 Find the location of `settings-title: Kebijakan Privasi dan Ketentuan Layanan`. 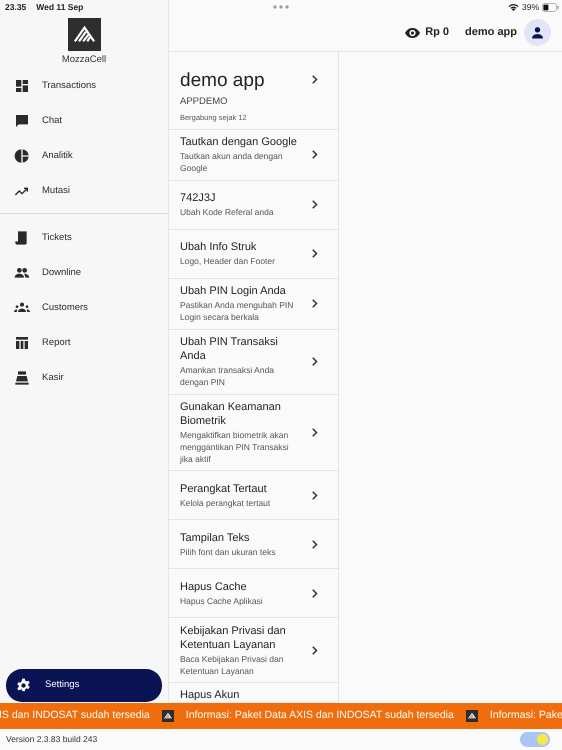

settings-title: Kebijakan Privasi dan Ketentuan Layanan is located at coordinates (233, 638).